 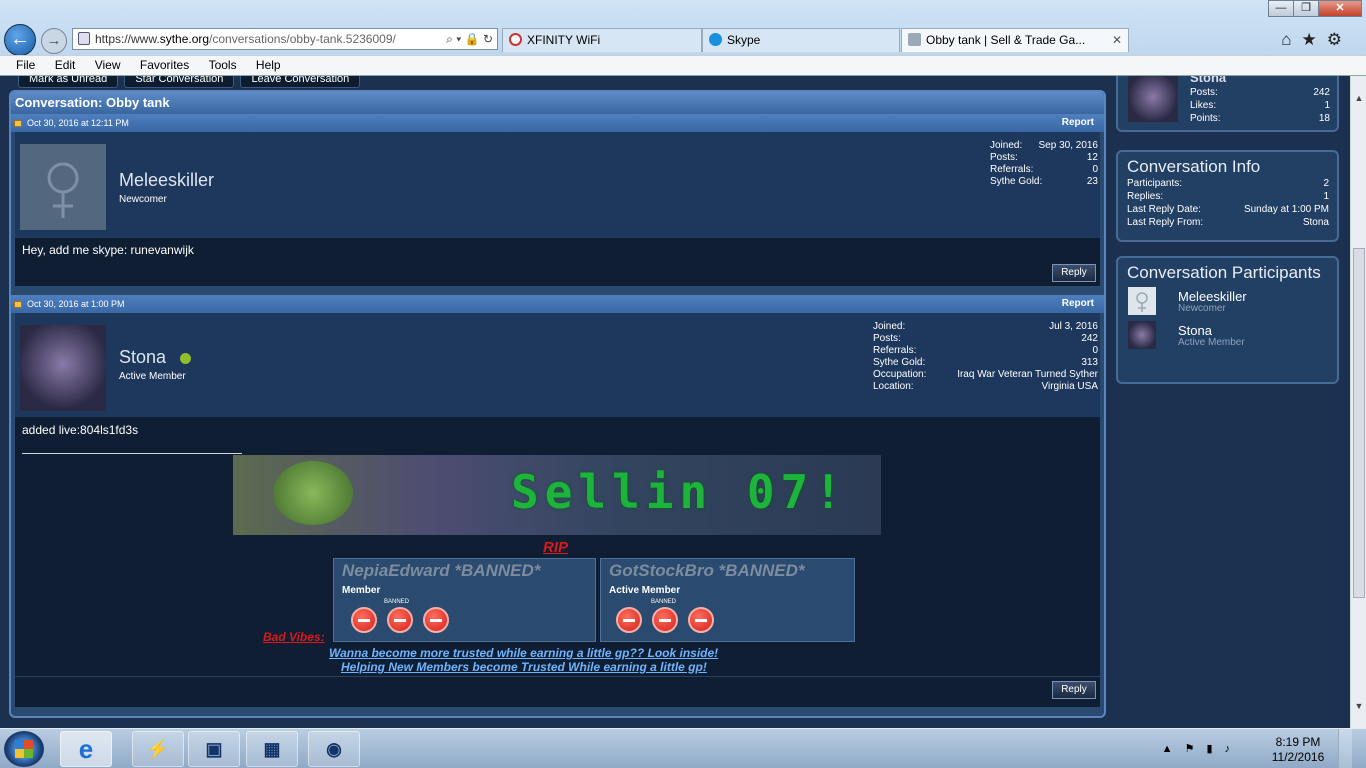 I want to click on refresh-icon: ↻, so click(x=488, y=39).